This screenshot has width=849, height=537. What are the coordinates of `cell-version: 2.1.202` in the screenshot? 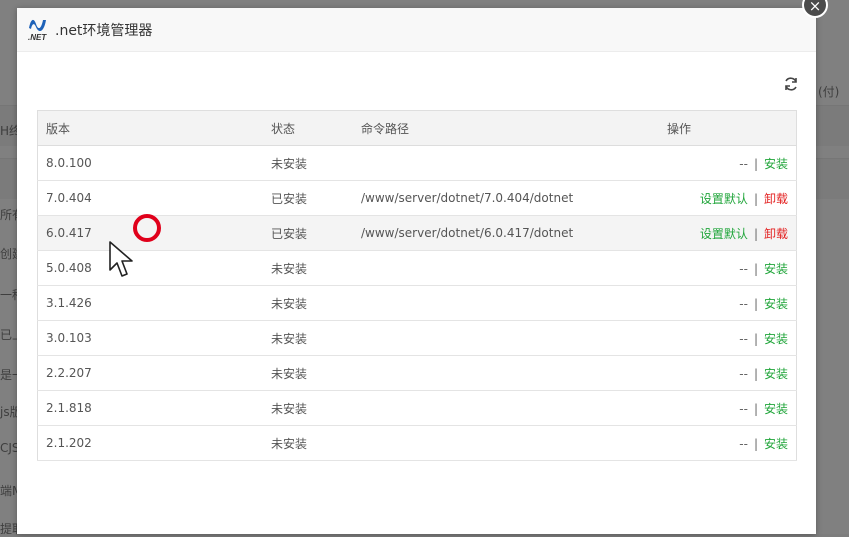 It's located at (150, 443).